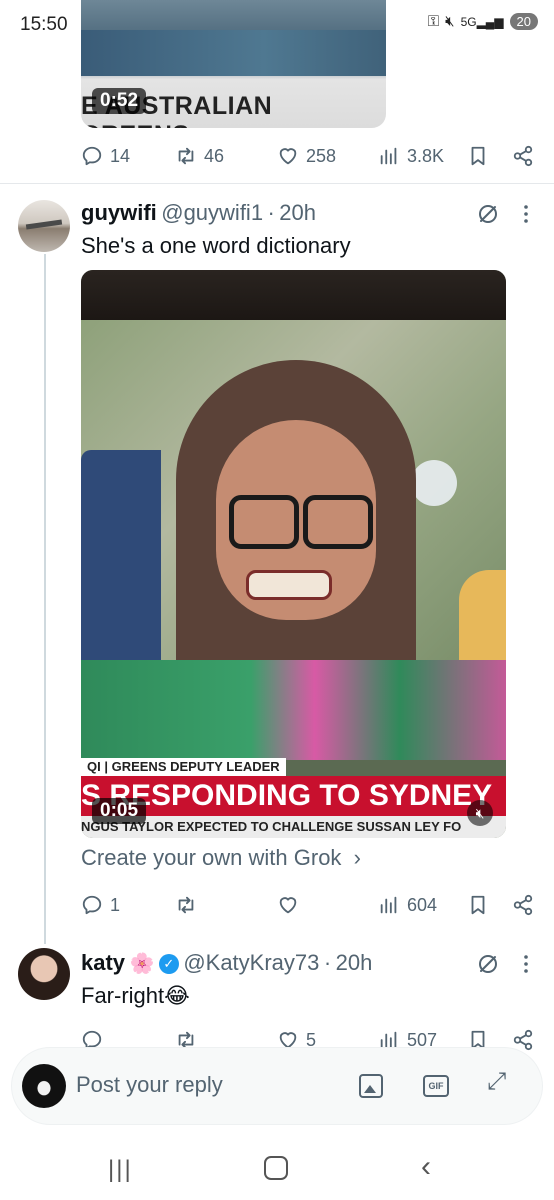 This screenshot has height=1200, width=554. I want to click on reply-count: 14, so click(120, 155).